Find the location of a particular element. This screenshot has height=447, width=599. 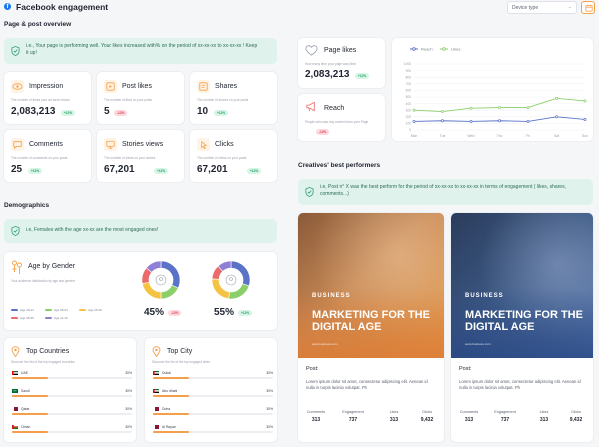

country-row: UAE 30% is located at coordinates (72, 377).